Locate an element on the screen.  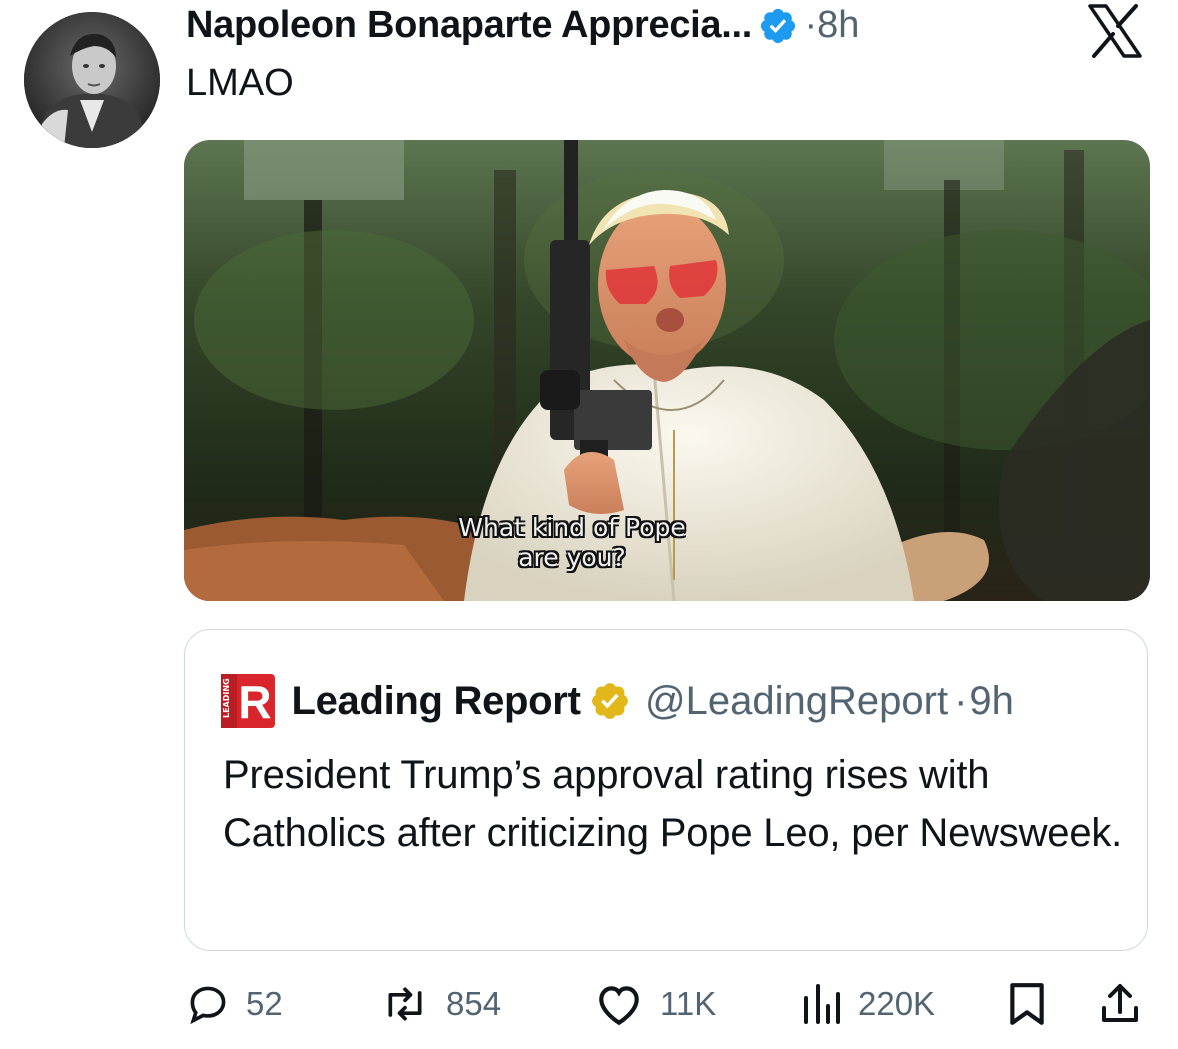
meme-caption-line1: What kind of Pope is located at coordinates (572, 527).